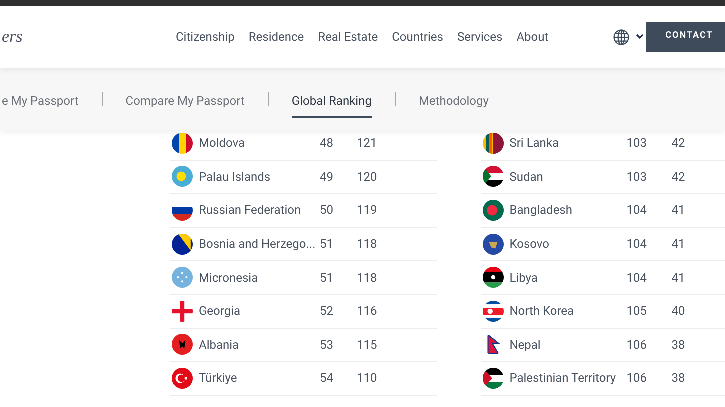 The height and width of the screenshot is (407, 725). I want to click on nav-link: Real Estate, so click(348, 37).